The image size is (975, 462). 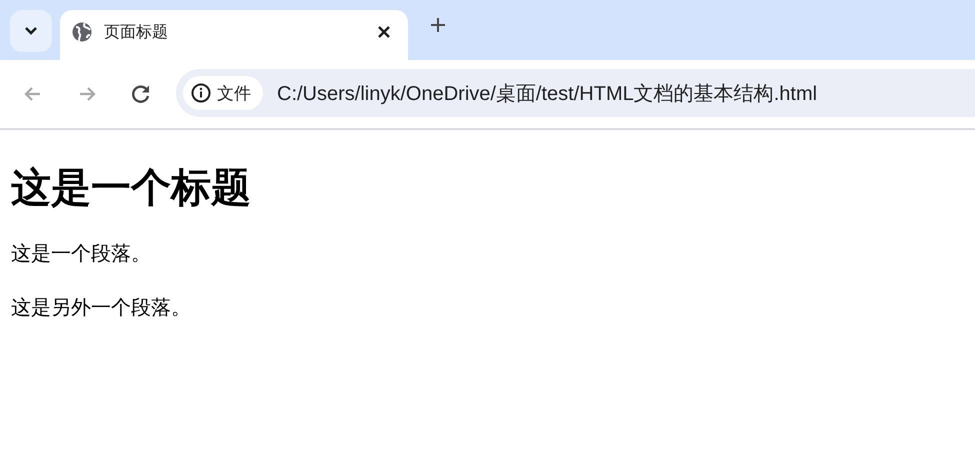 I want to click on address-bar: 文件 C:/Users/linyk/OneDrive/桌面/test/HTML文档的基本结构.html, so click(x=575, y=93).